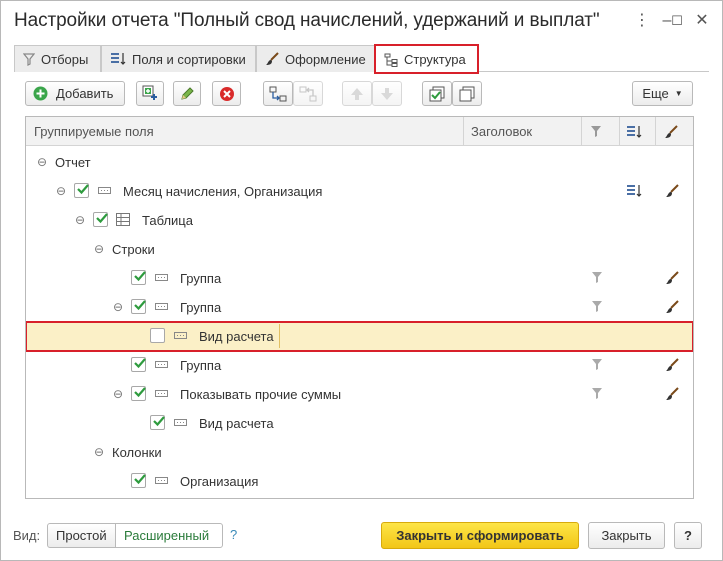 This screenshot has width=723, height=561. Describe the element at coordinates (219, 481) in the screenshot. I see `row-label: Организация` at that location.